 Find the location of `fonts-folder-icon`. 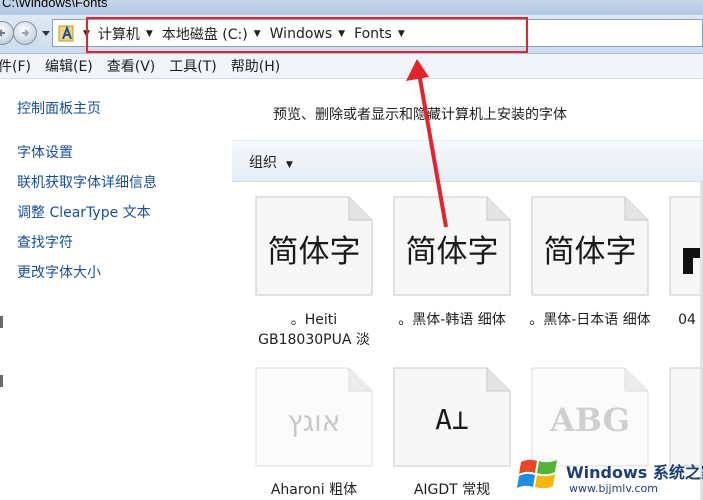

fonts-folder-icon is located at coordinates (66, 33).